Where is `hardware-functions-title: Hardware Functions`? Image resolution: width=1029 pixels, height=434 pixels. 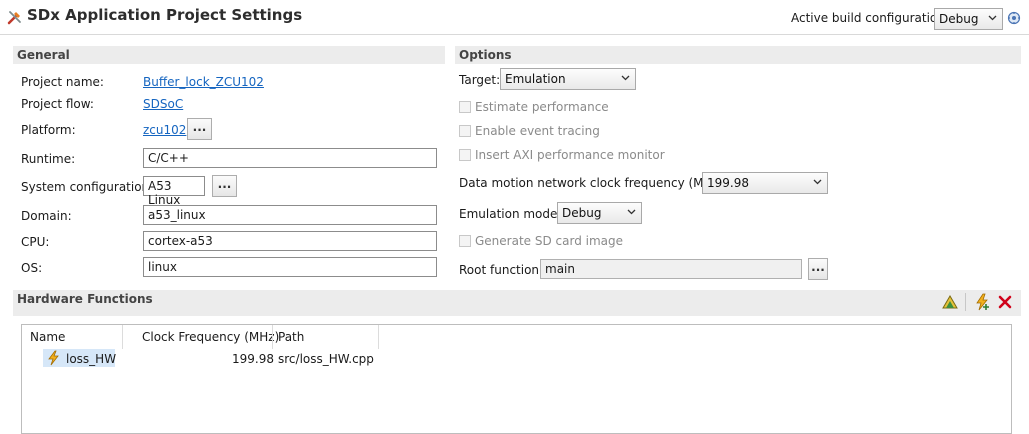 hardware-functions-title: Hardware Functions is located at coordinates (85, 299).